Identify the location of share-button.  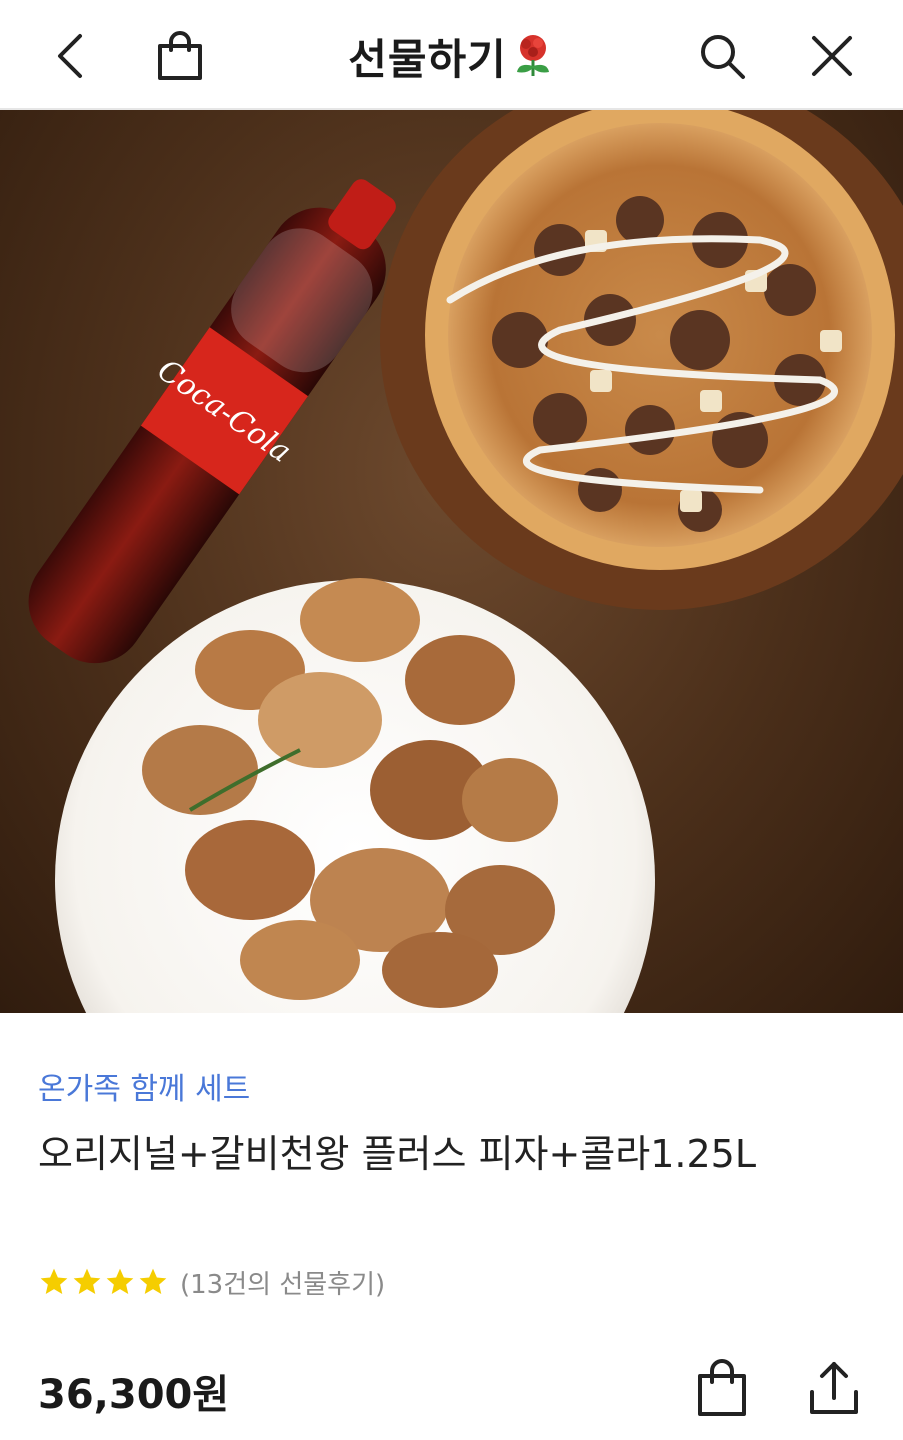
(834, 1388).